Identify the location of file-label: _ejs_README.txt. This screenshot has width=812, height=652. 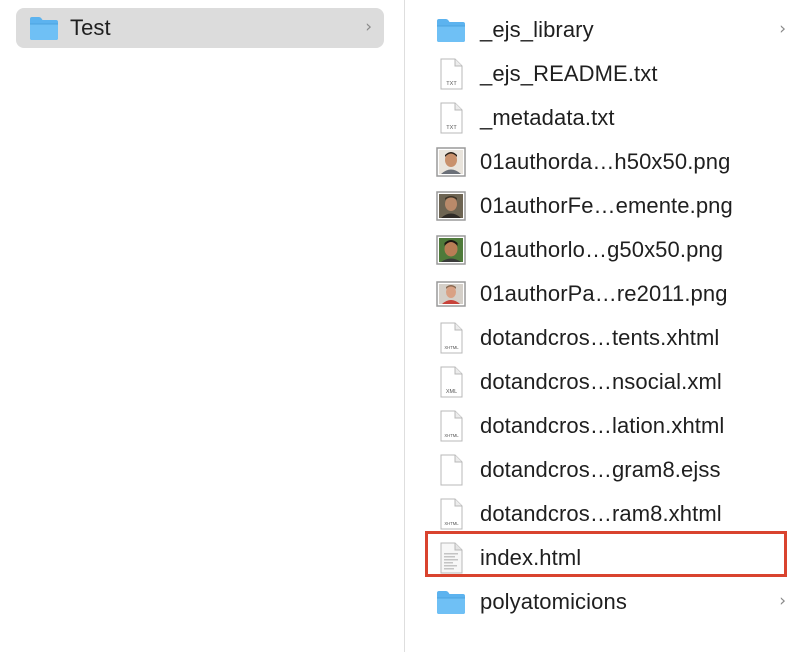
(569, 73).